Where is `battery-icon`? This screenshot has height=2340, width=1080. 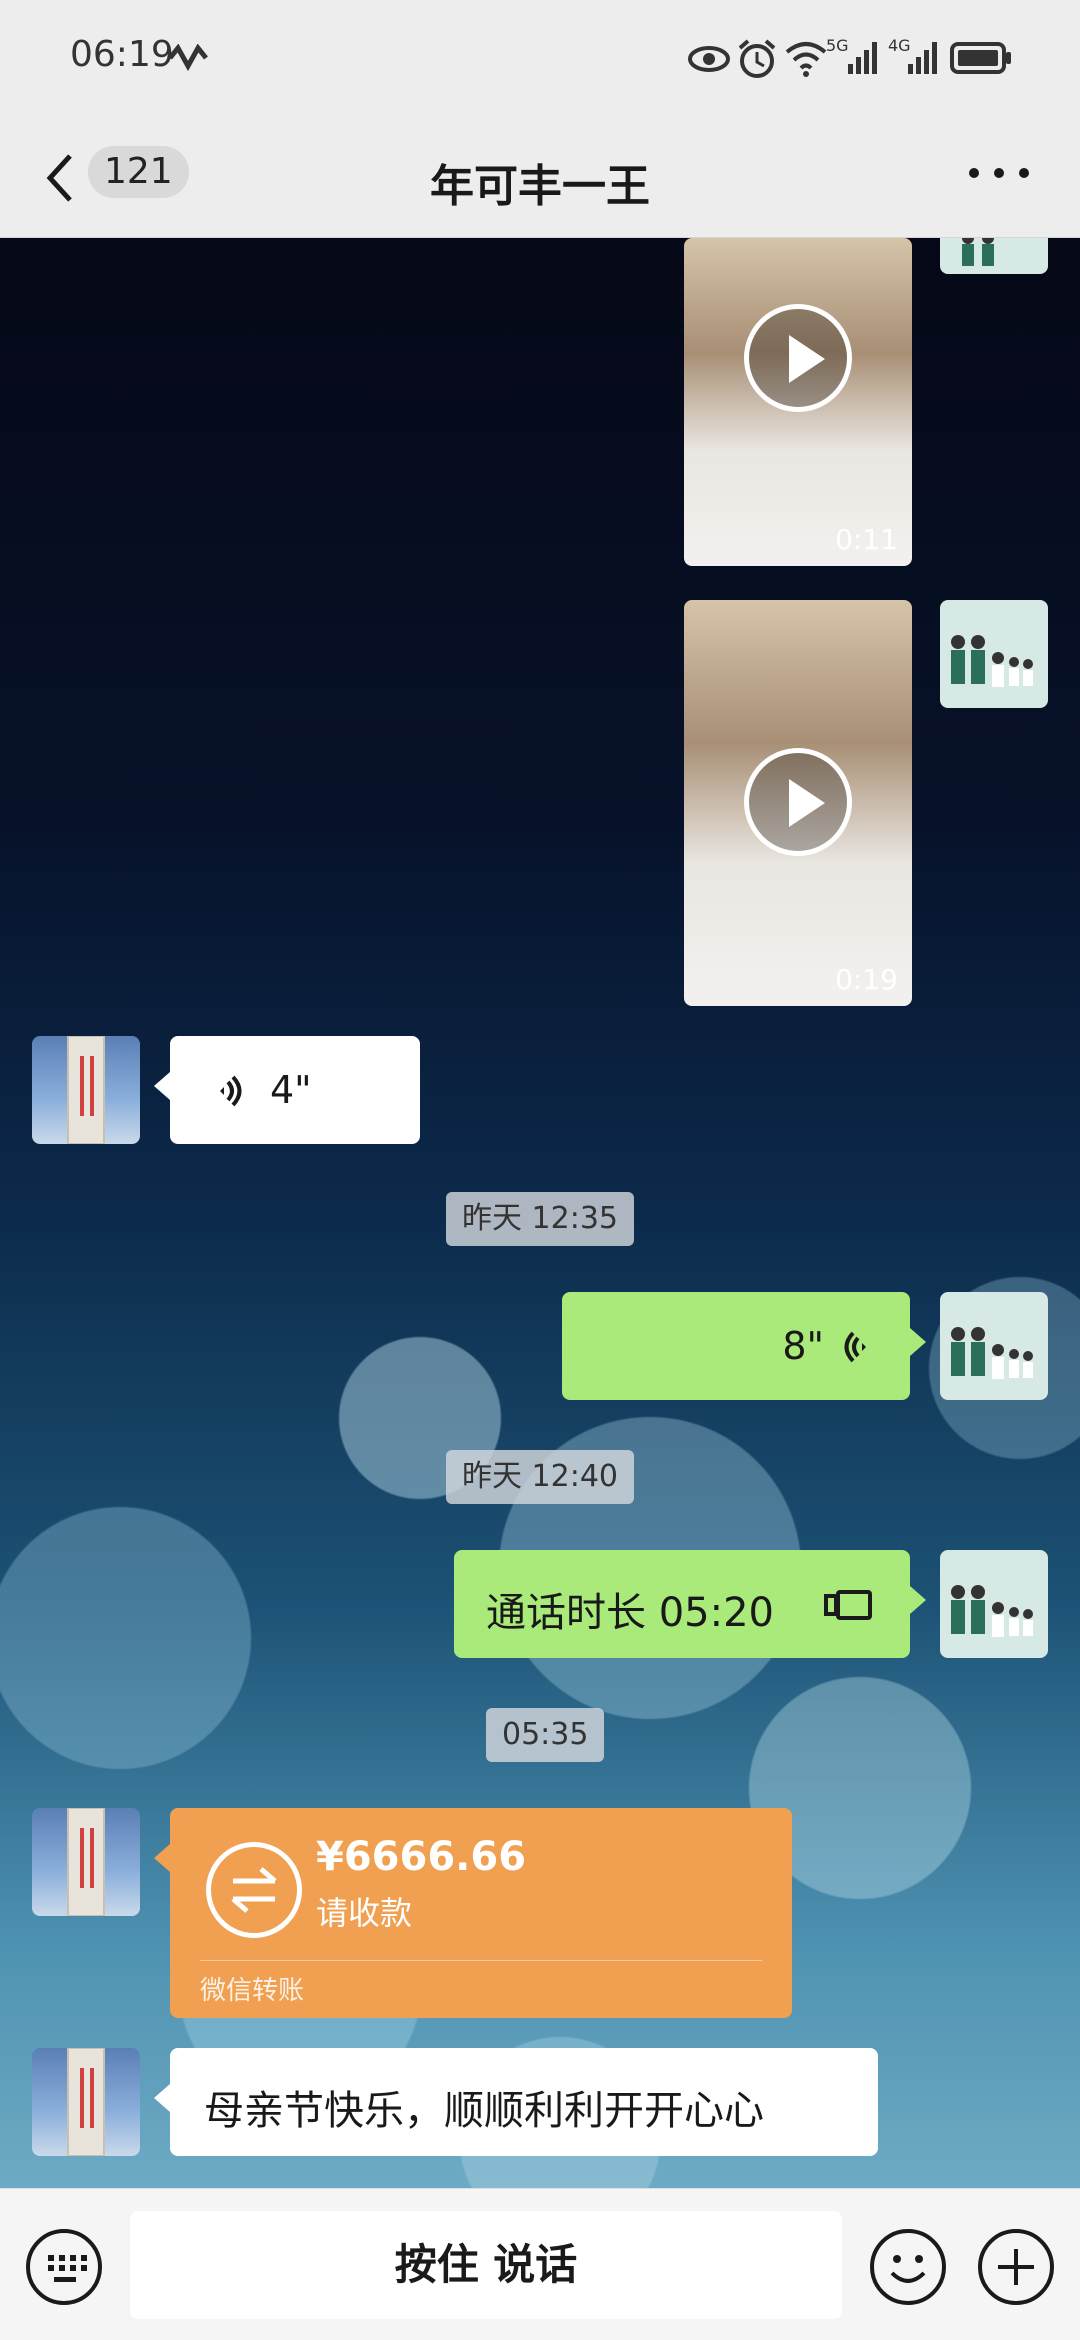
battery-icon is located at coordinates (980, 58).